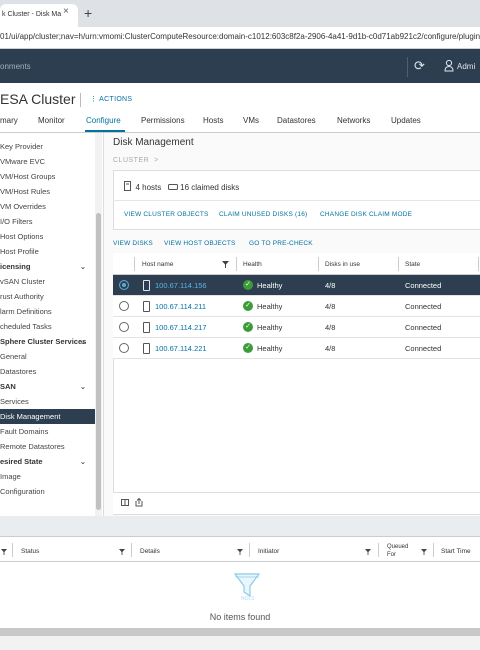  Describe the element at coordinates (88, 13) in the screenshot. I see `new-tab-icon: +` at that location.